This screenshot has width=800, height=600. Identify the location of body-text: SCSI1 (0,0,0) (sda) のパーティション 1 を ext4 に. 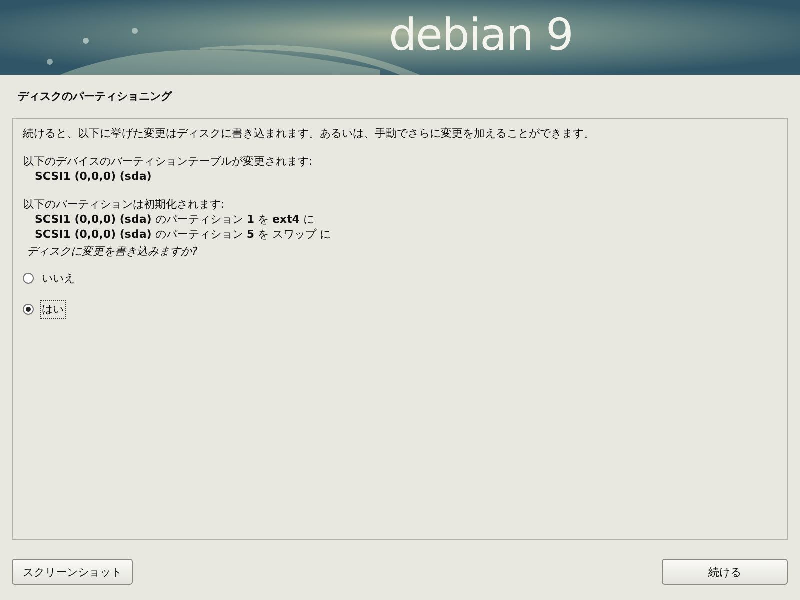
(175, 219).